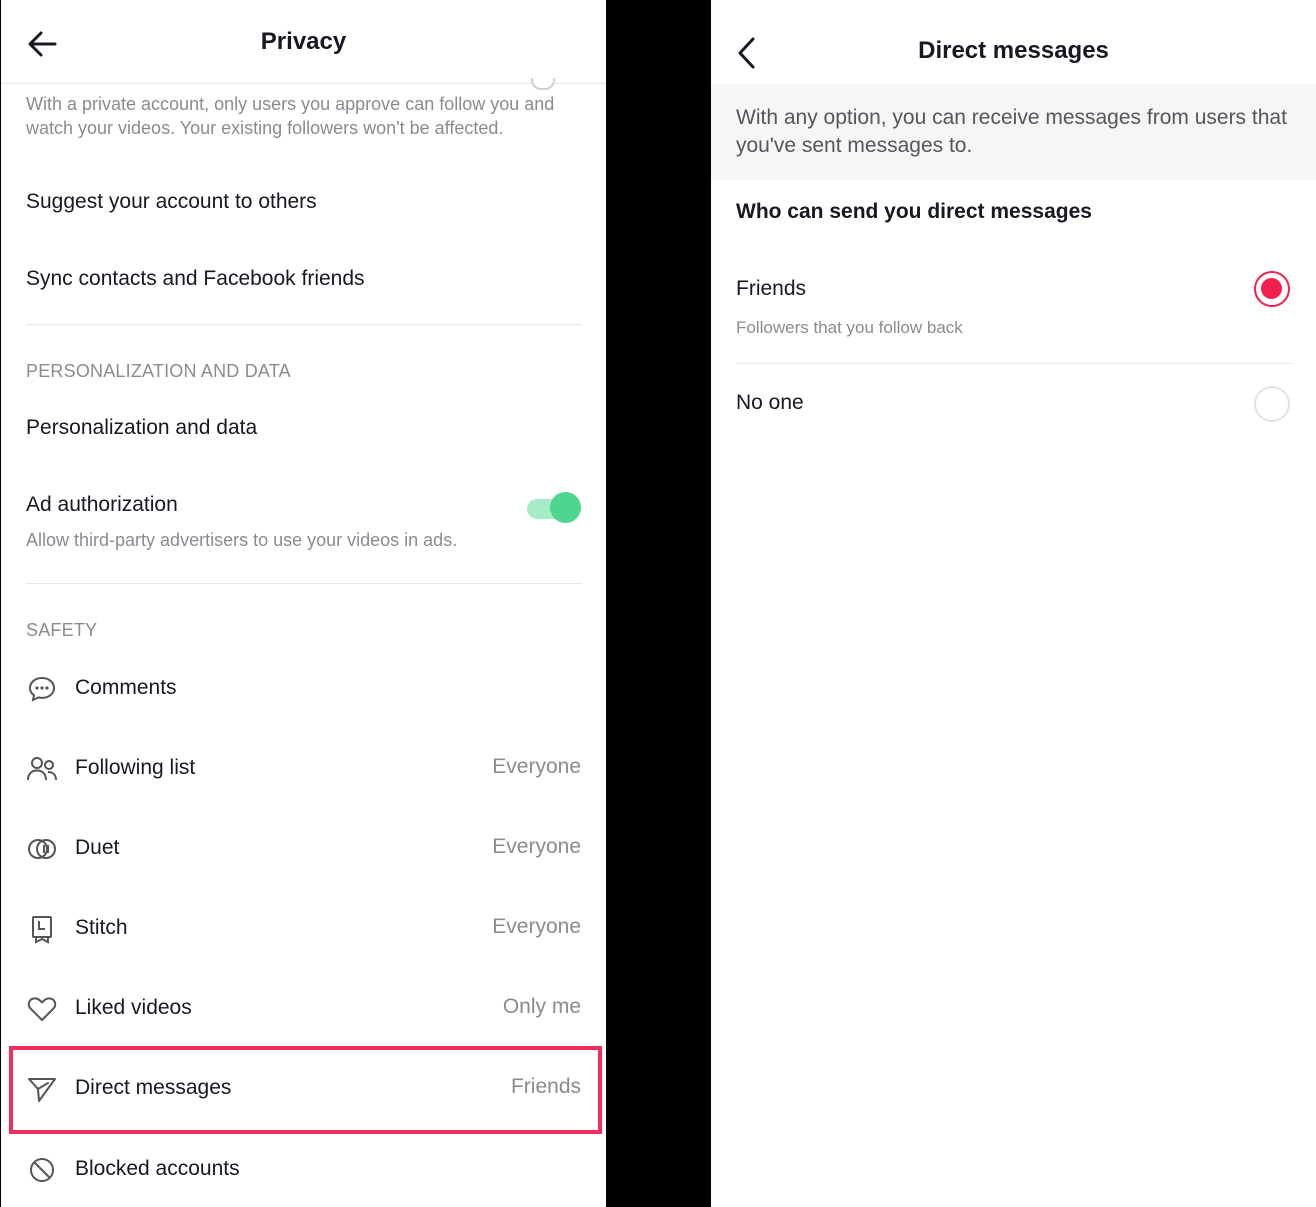 Image resolution: width=1316 pixels, height=1207 pixels. Describe the element at coordinates (42, 1170) in the screenshot. I see `blocked-icon` at that location.